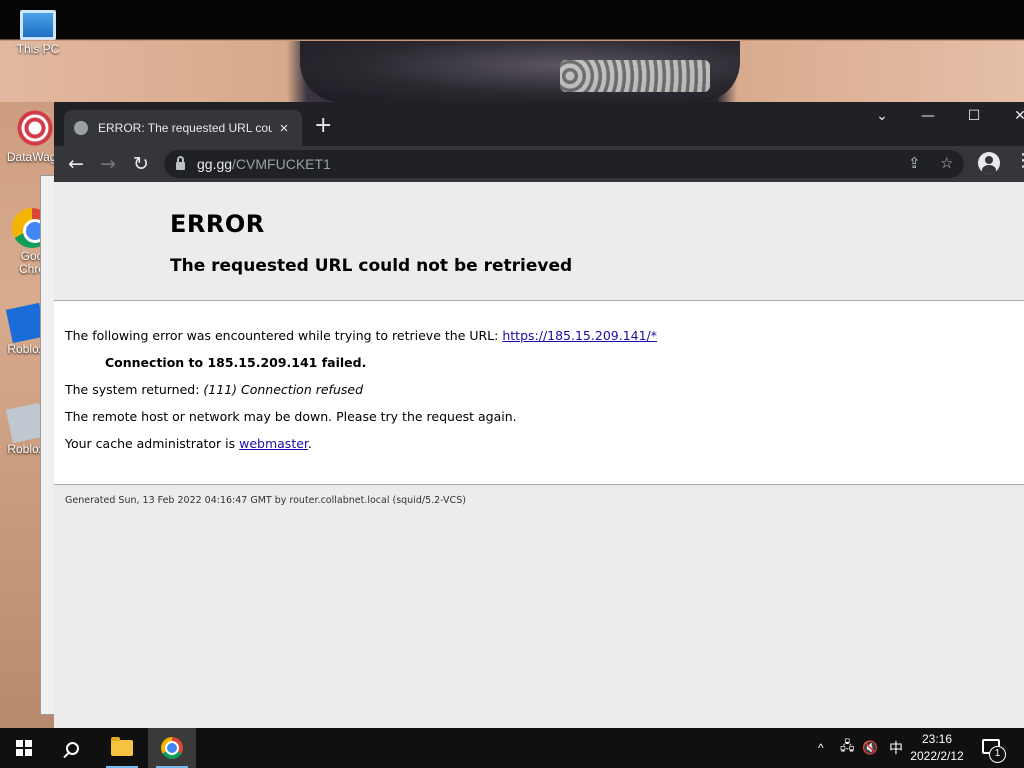  Describe the element at coordinates (870, 748) in the screenshot. I see `volume-muted-icon: 🔇` at that location.